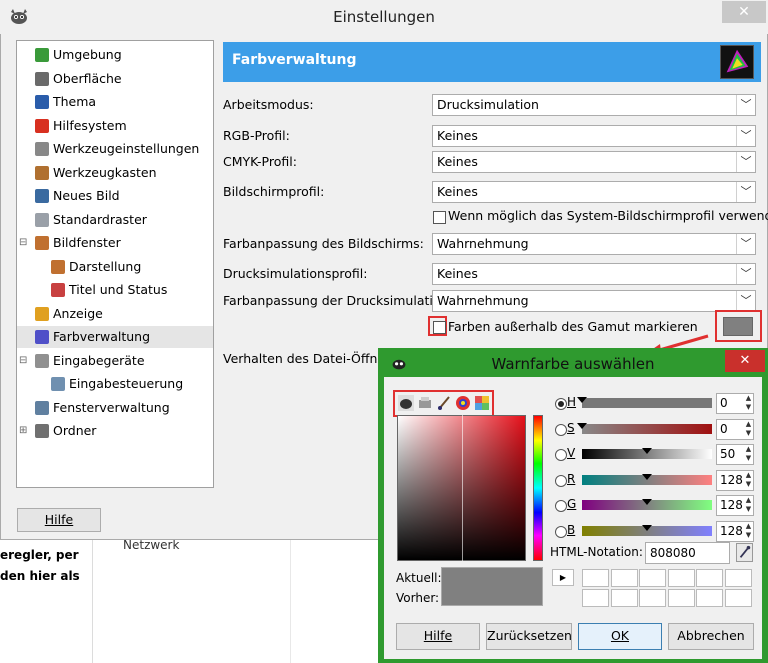  I want to click on sidebar-item: Standardraster, so click(115, 220).